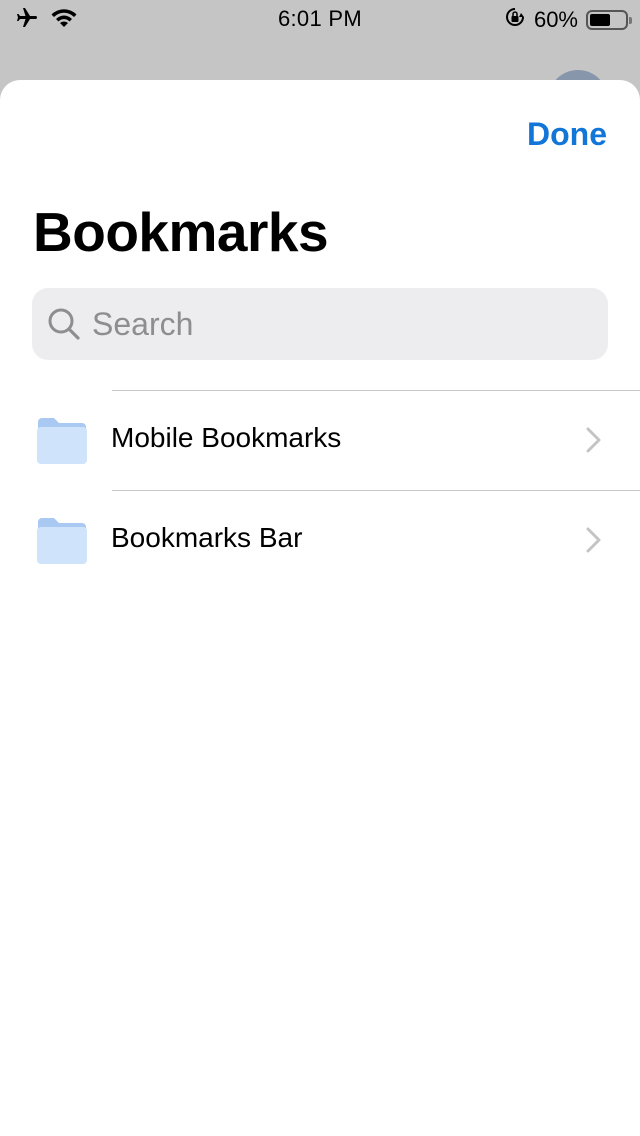 Image resolution: width=640 pixels, height=1136 pixels. I want to click on list-item-label: Mobile Bookmarks, so click(226, 437).